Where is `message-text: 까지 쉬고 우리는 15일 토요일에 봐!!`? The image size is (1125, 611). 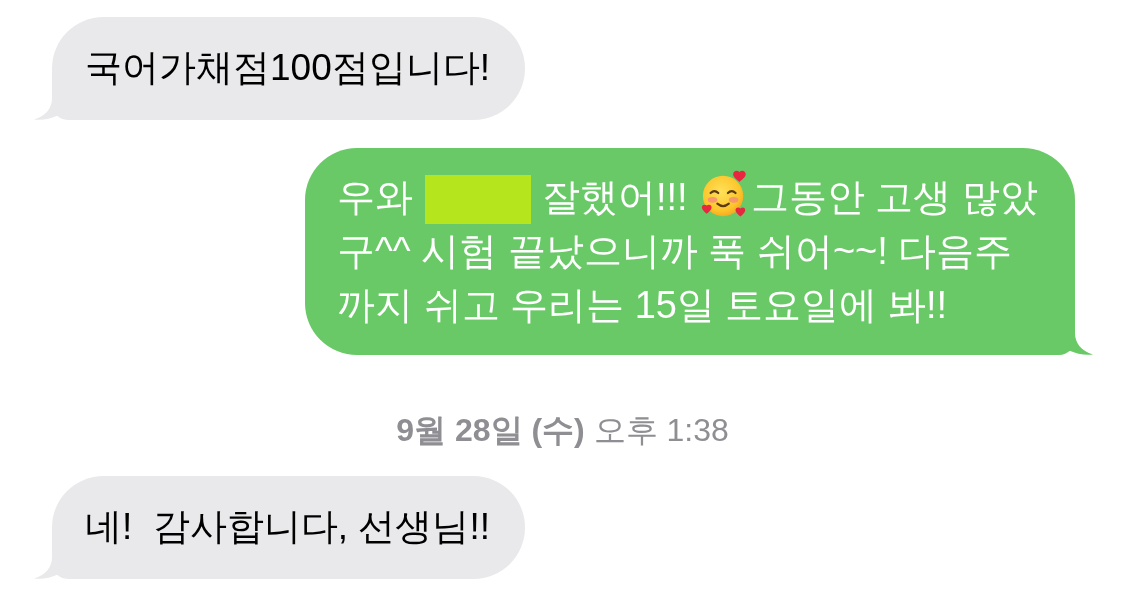
message-text: 까지 쉬고 우리는 15일 토요일에 봐!! is located at coordinates (642, 305).